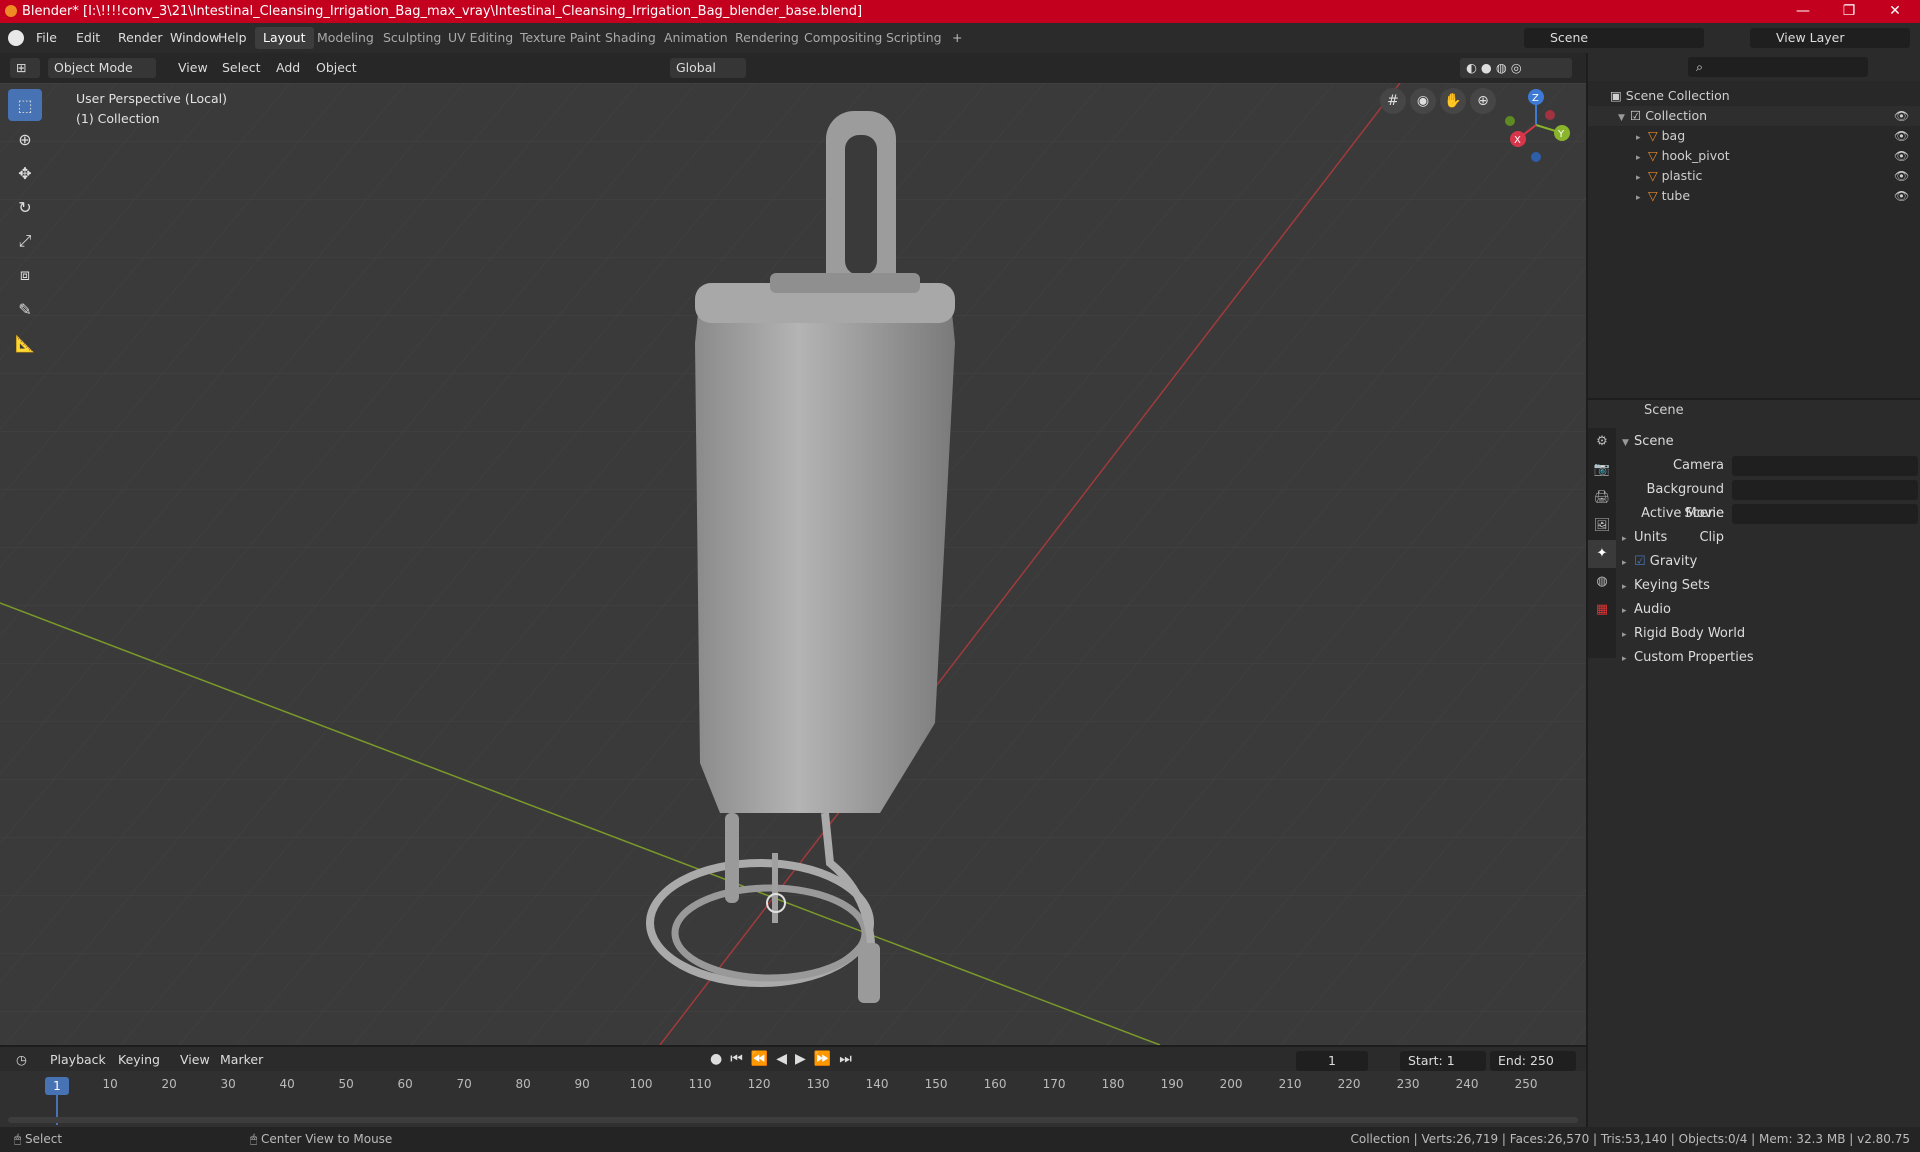  What do you see at coordinates (57, 1086) in the screenshot?
I see `playhead: 1` at bounding box center [57, 1086].